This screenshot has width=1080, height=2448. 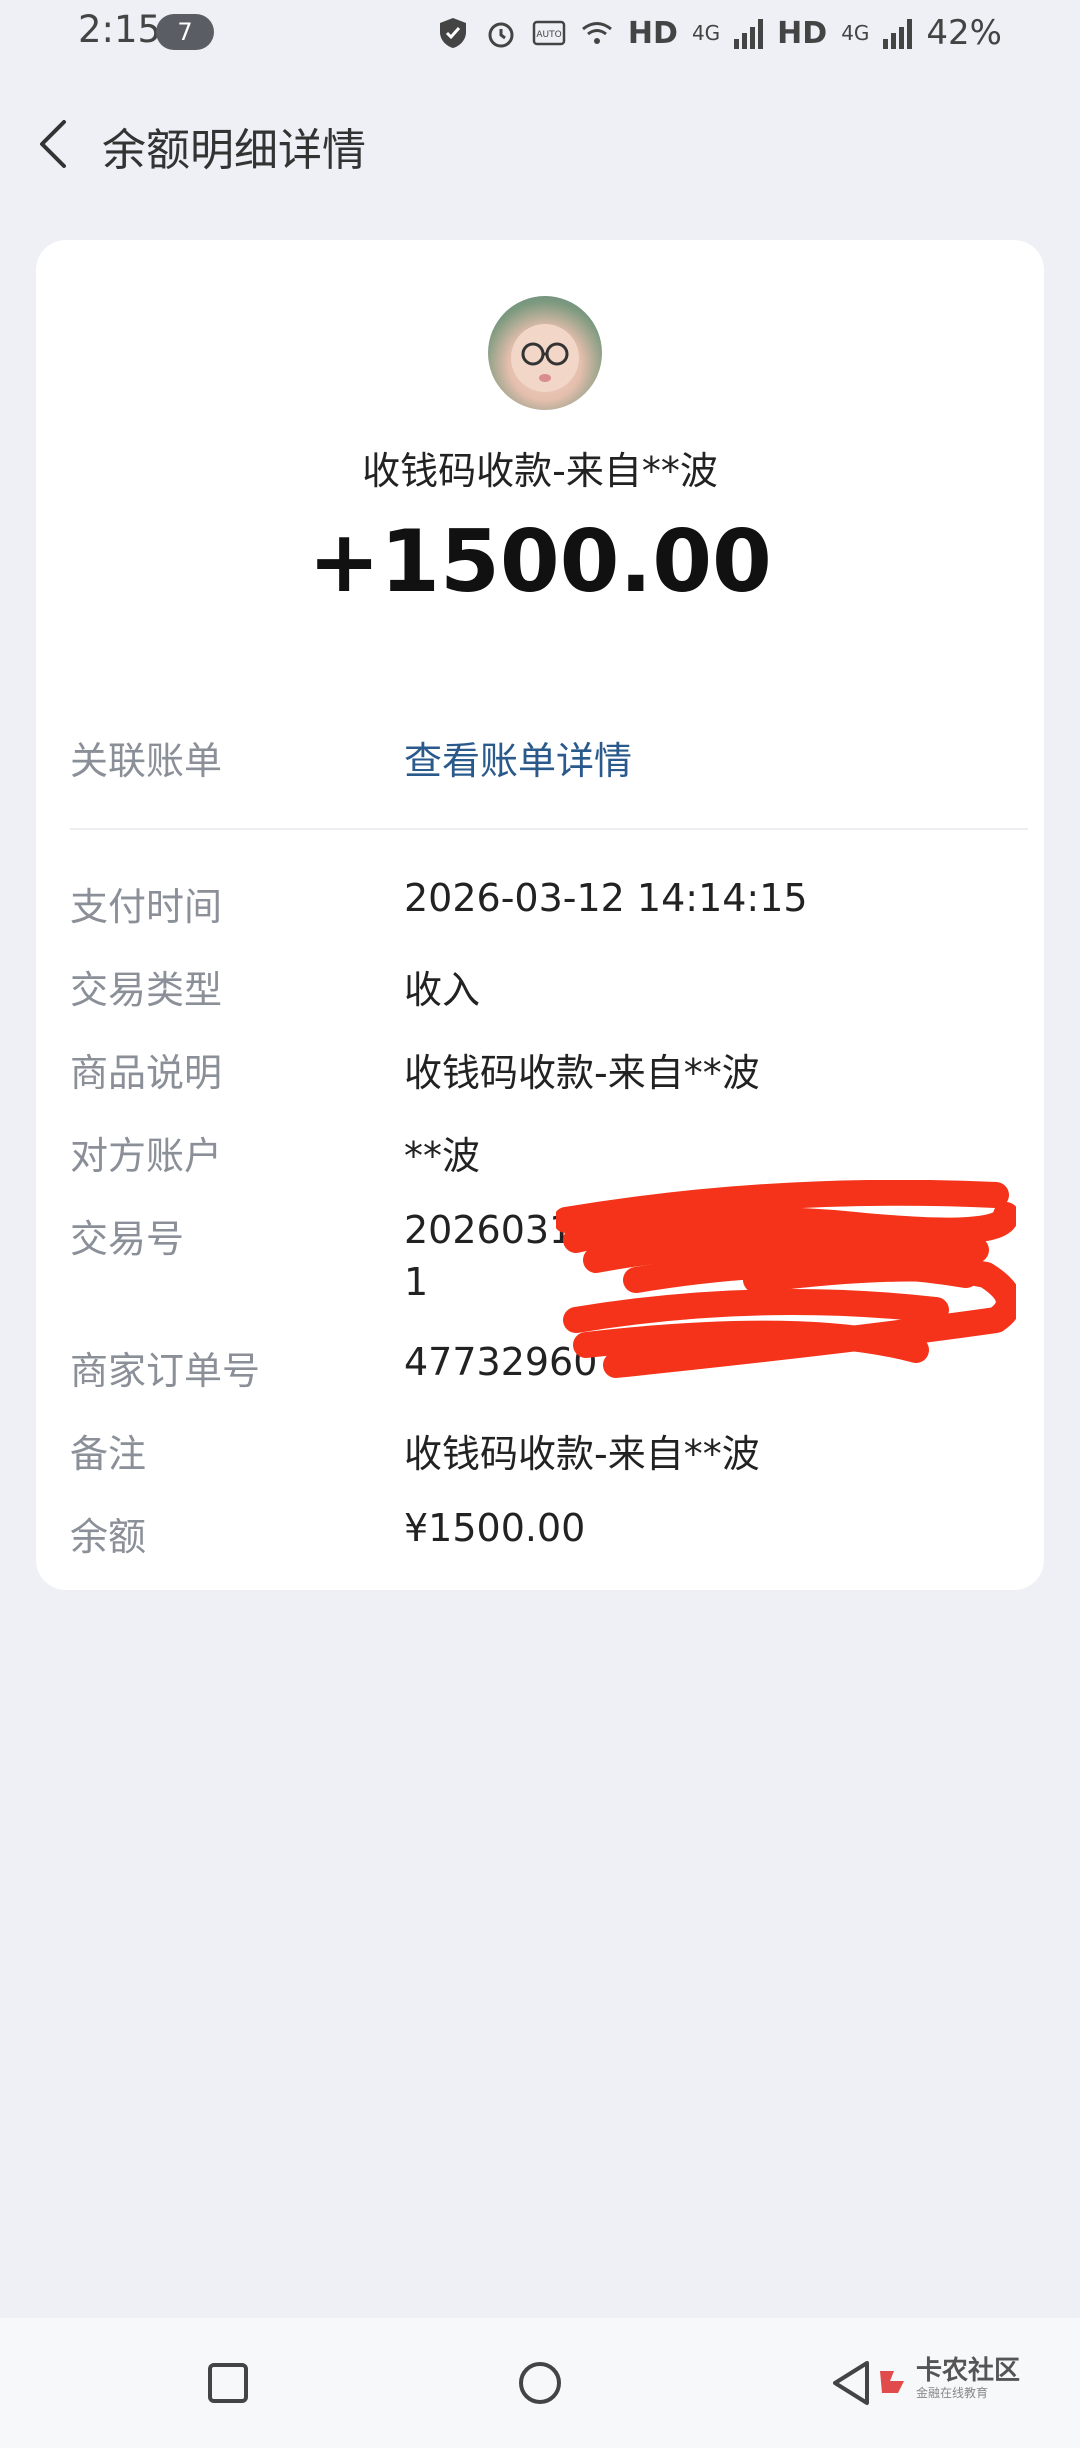 What do you see at coordinates (146, 907) in the screenshot?
I see `payment-time-label: 支付时间` at bounding box center [146, 907].